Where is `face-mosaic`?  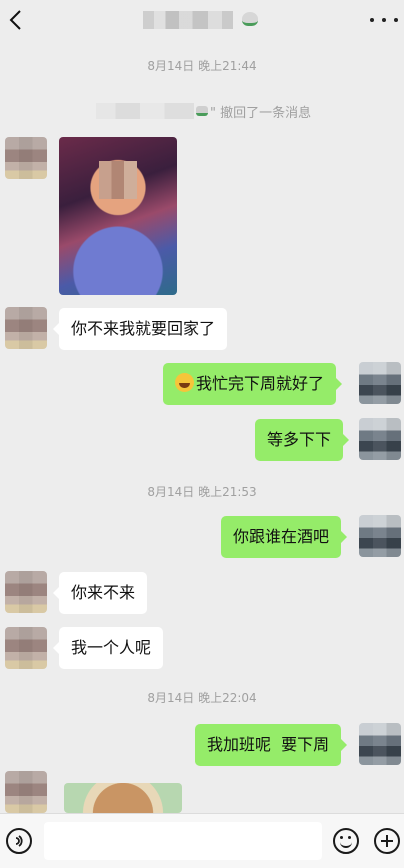
face-mosaic is located at coordinates (118, 180).